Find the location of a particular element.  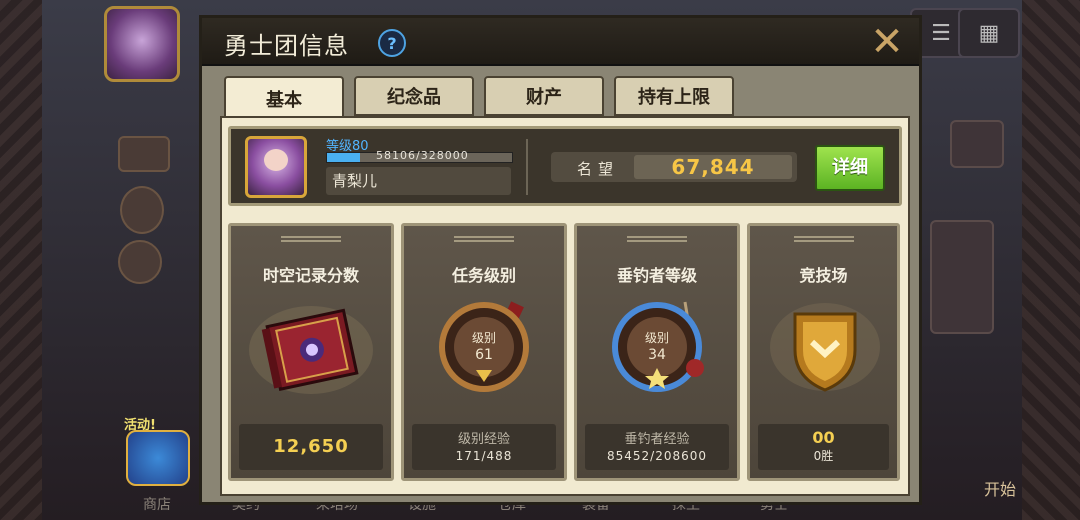

card-time-record: 时空记录分数 12,650 is located at coordinates (311, 352).